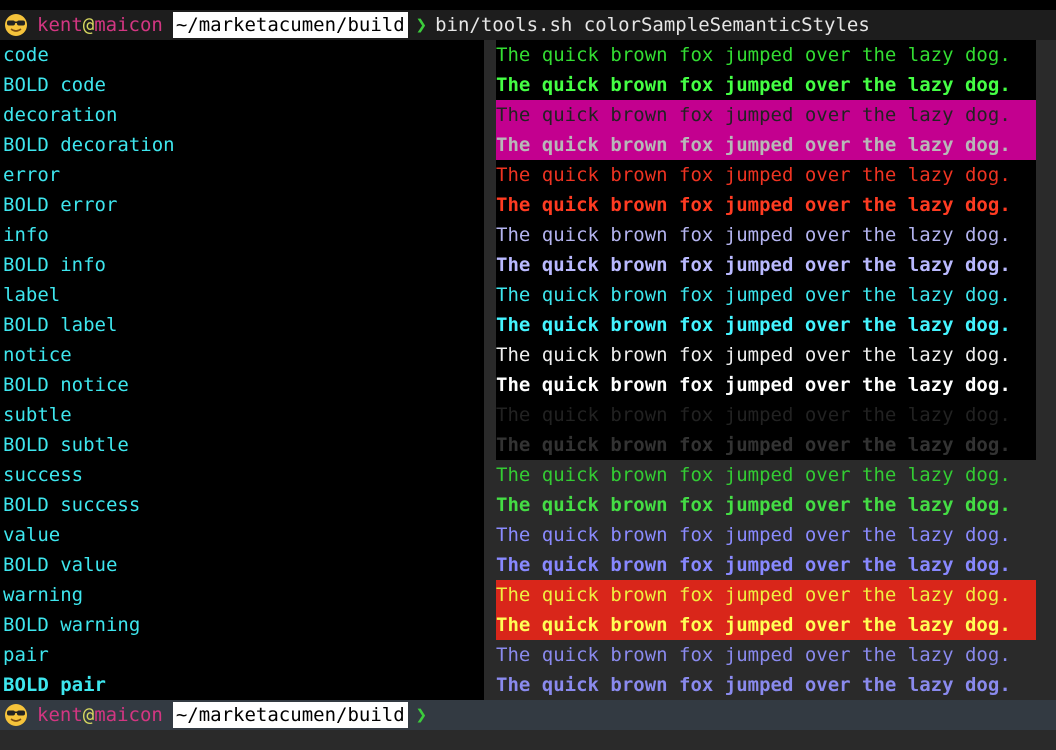 The image size is (1056, 750). What do you see at coordinates (32, 295) in the screenshot?
I see `style-label: label` at bounding box center [32, 295].